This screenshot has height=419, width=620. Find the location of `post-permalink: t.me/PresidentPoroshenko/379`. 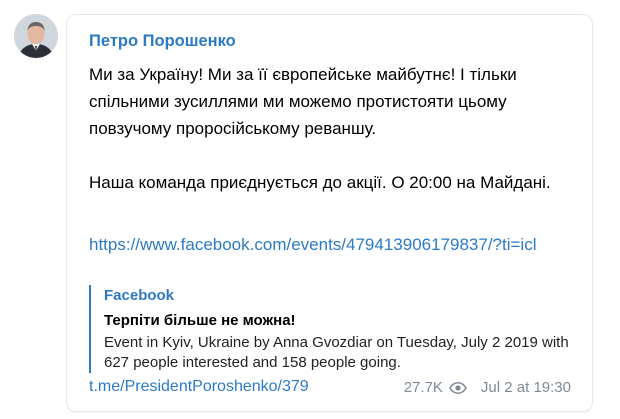

post-permalink: t.me/PresidentPoroshenko/379 is located at coordinates (199, 387).